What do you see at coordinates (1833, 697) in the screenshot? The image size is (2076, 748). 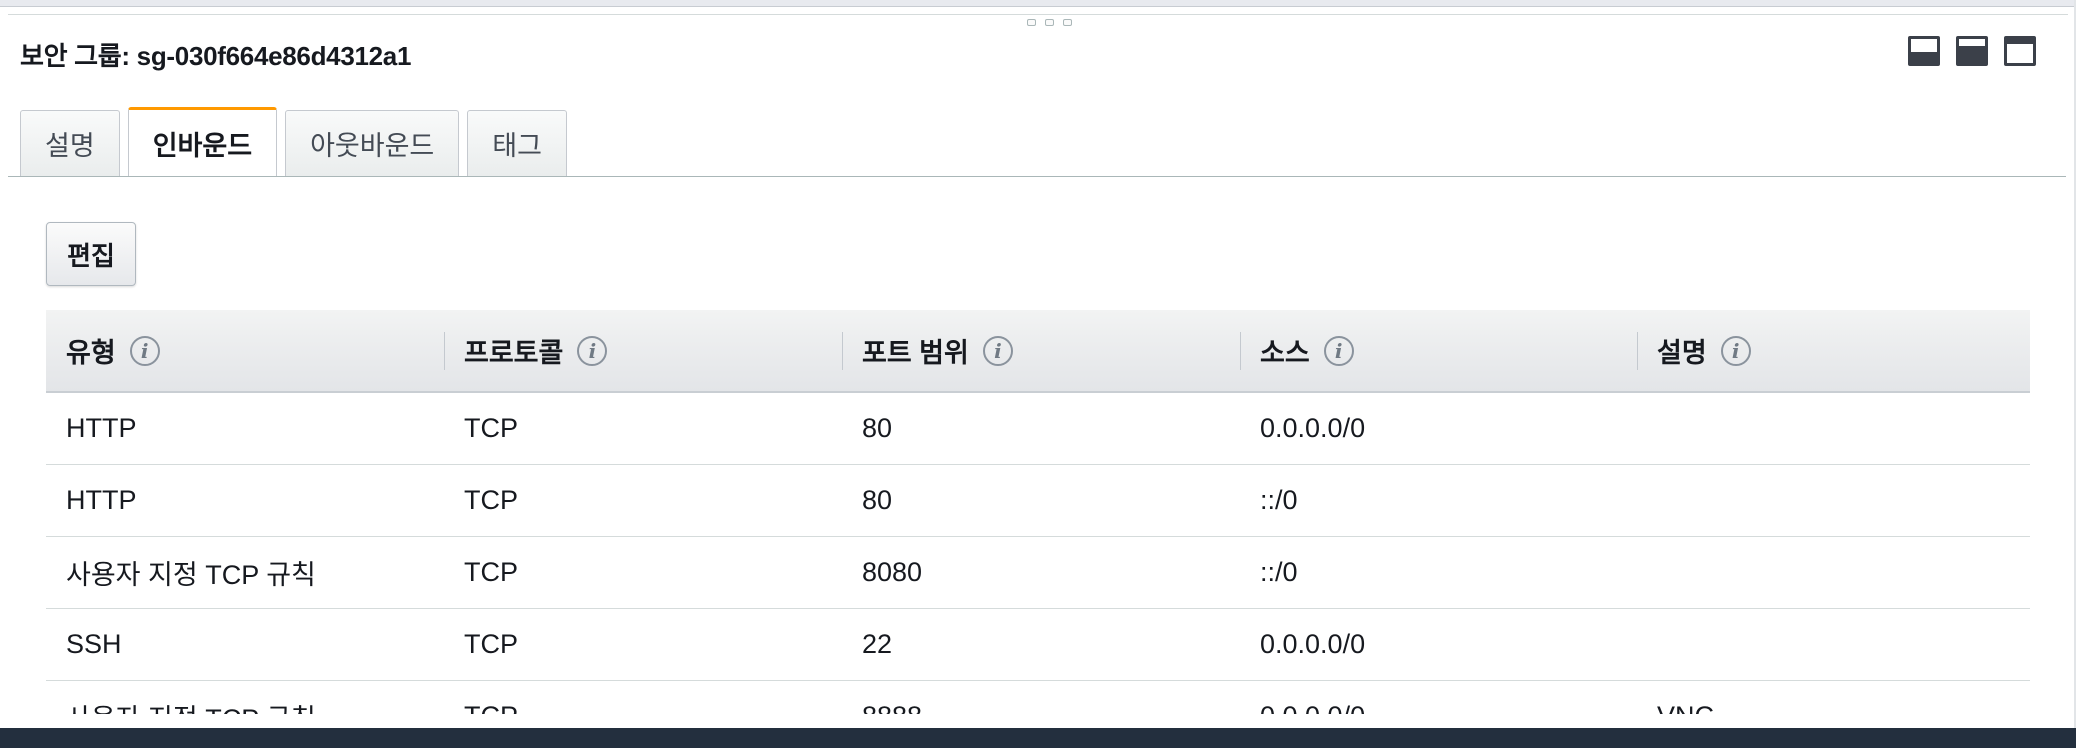 I see `cell-description: VNC` at bounding box center [1833, 697].